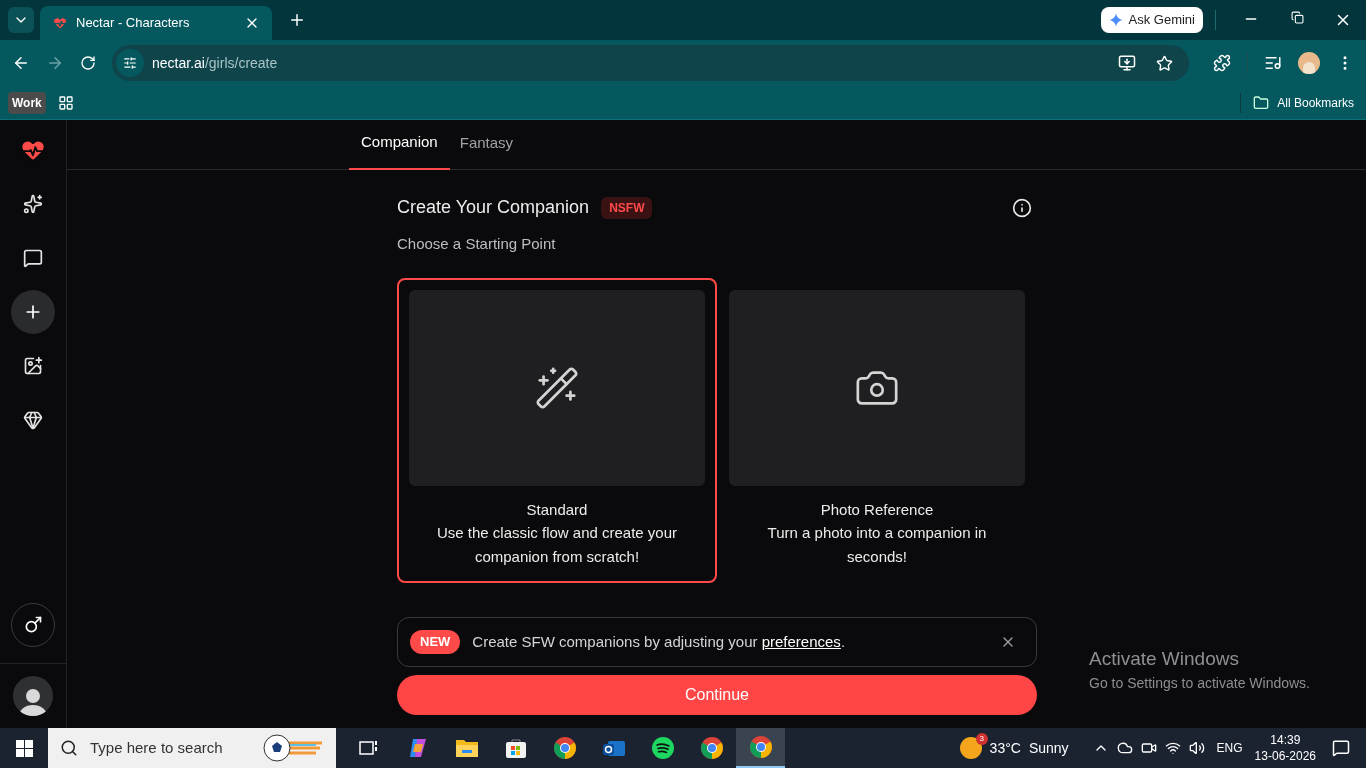 The width and height of the screenshot is (1366, 768). What do you see at coordinates (192, 748) in the screenshot?
I see `taskbar-search-field: Type here to search` at bounding box center [192, 748].